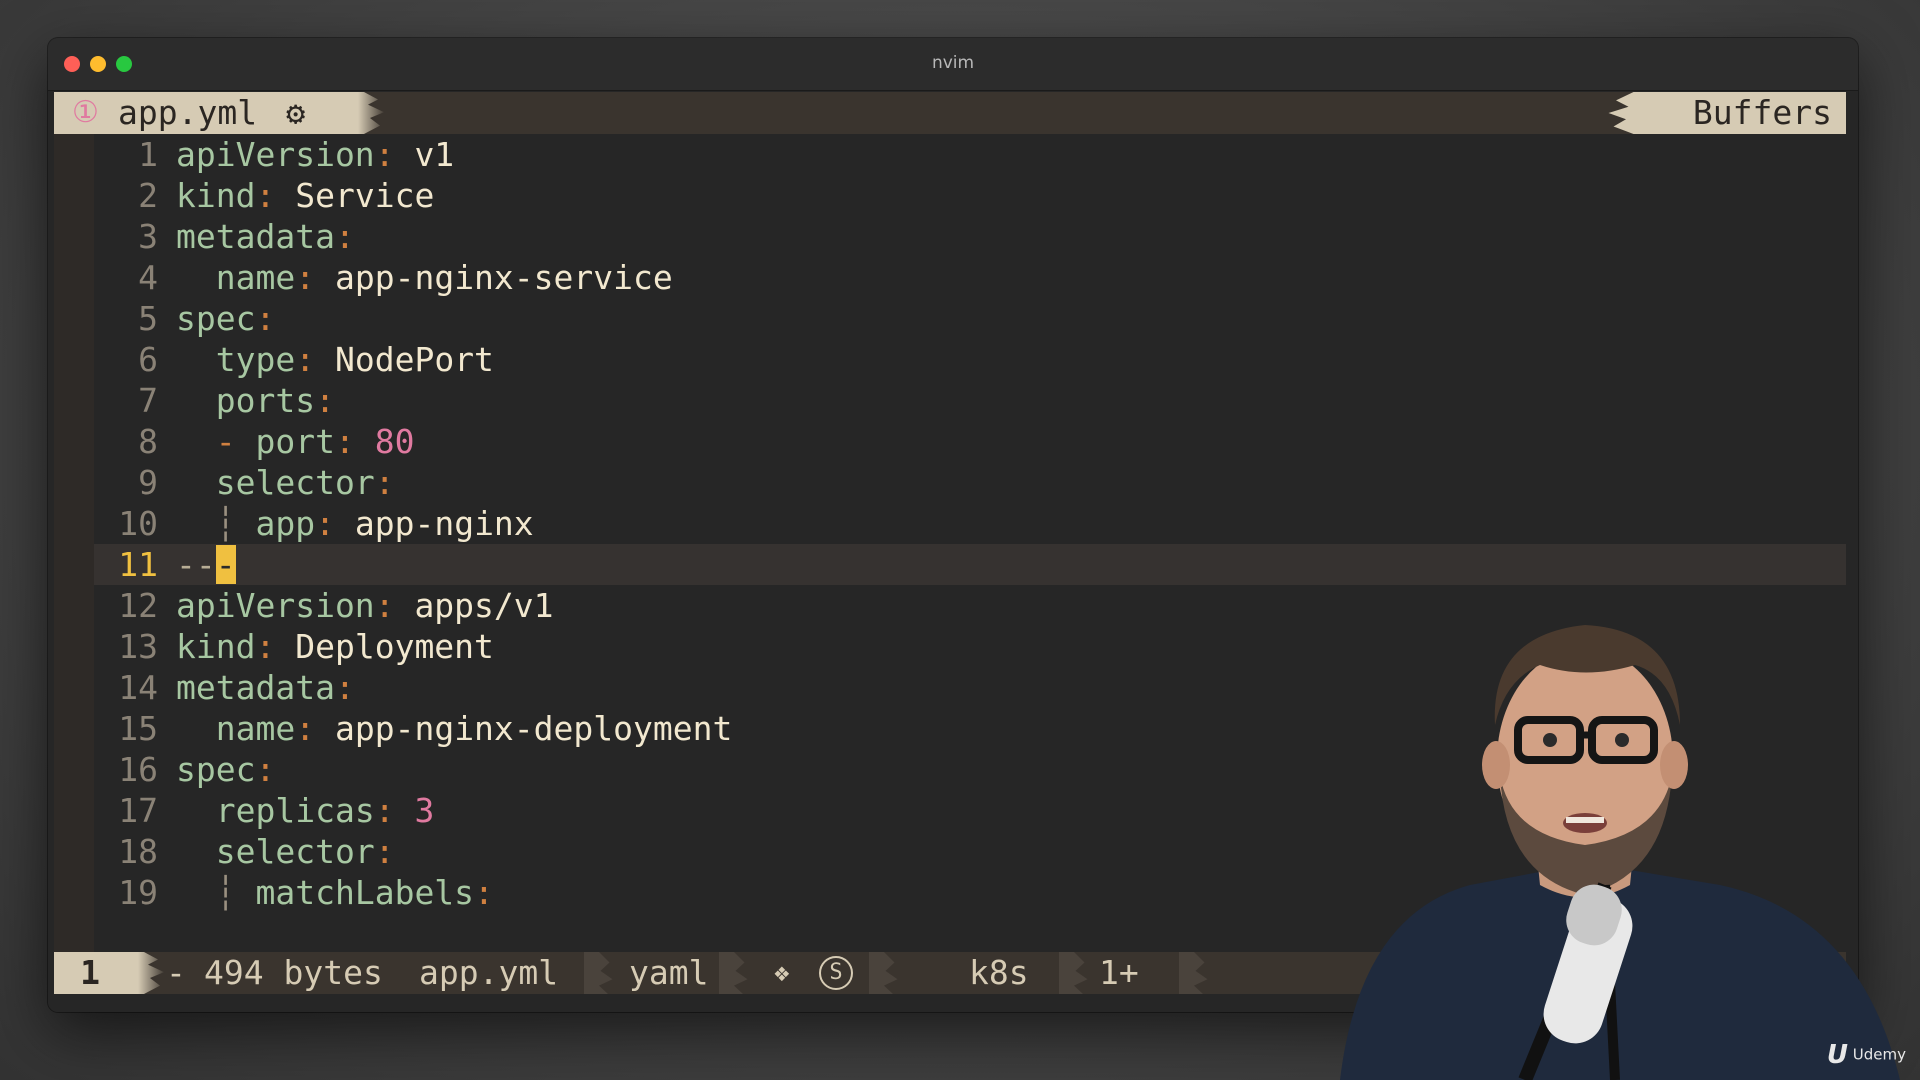  Describe the element at coordinates (970, 523) in the screenshot. I see `code-line: 10 ┆ app: app-nginx` at that location.